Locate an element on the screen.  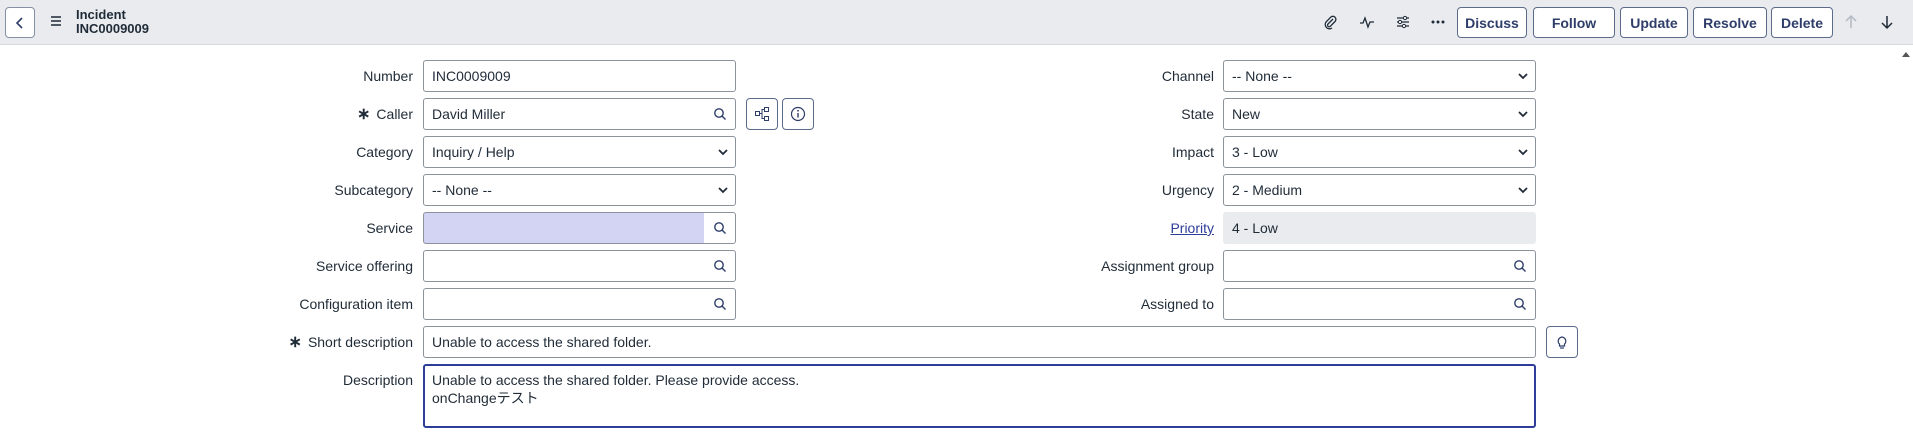
channel-label: Channel is located at coordinates (1187, 76).